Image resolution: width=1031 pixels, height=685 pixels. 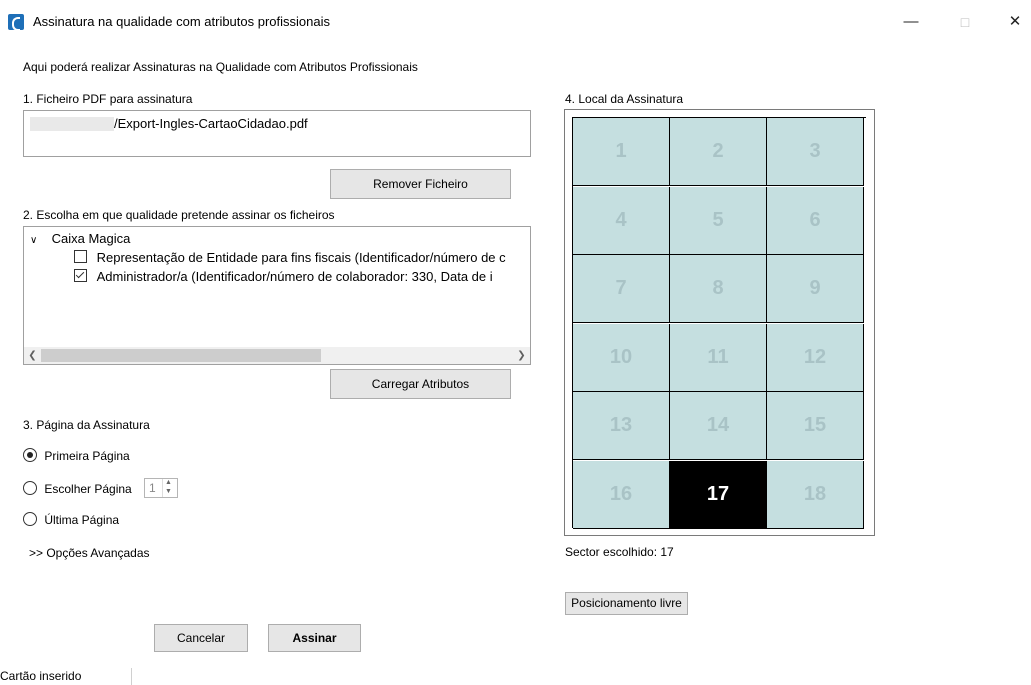 I want to click on horizontal-scrollbar: ❮ ❯, so click(x=277, y=355).